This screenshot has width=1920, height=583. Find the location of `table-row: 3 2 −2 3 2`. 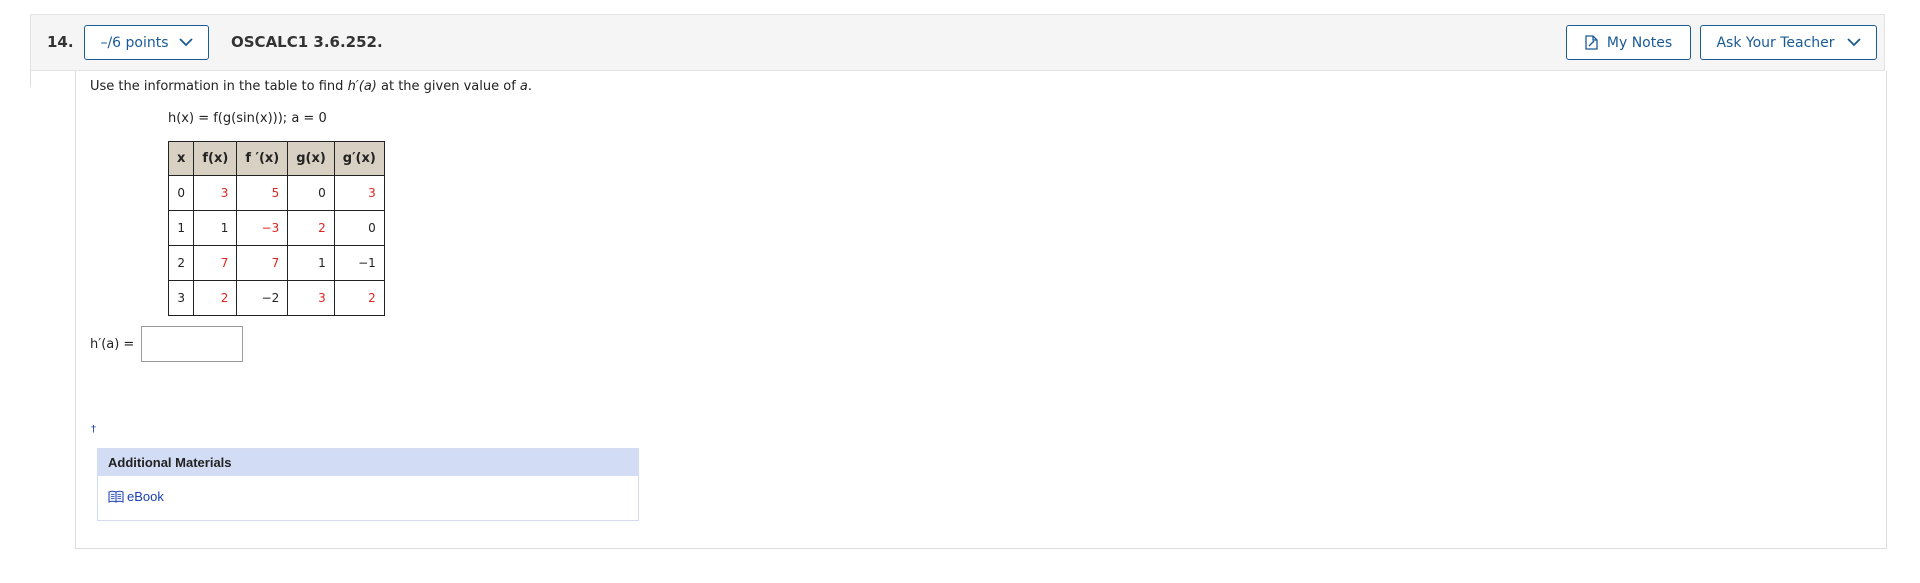

table-row: 3 2 −2 3 2 is located at coordinates (276, 298).